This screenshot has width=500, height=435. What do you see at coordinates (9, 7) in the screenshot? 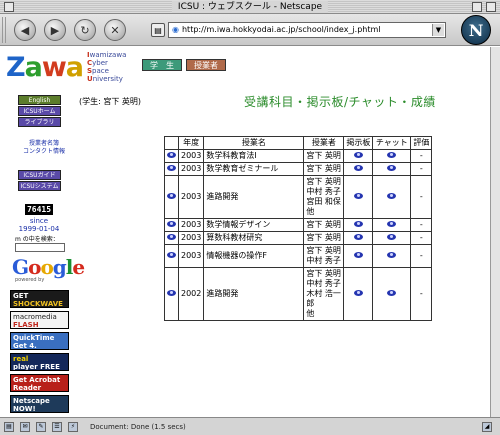
I see `close-box-icon` at bounding box center [9, 7].